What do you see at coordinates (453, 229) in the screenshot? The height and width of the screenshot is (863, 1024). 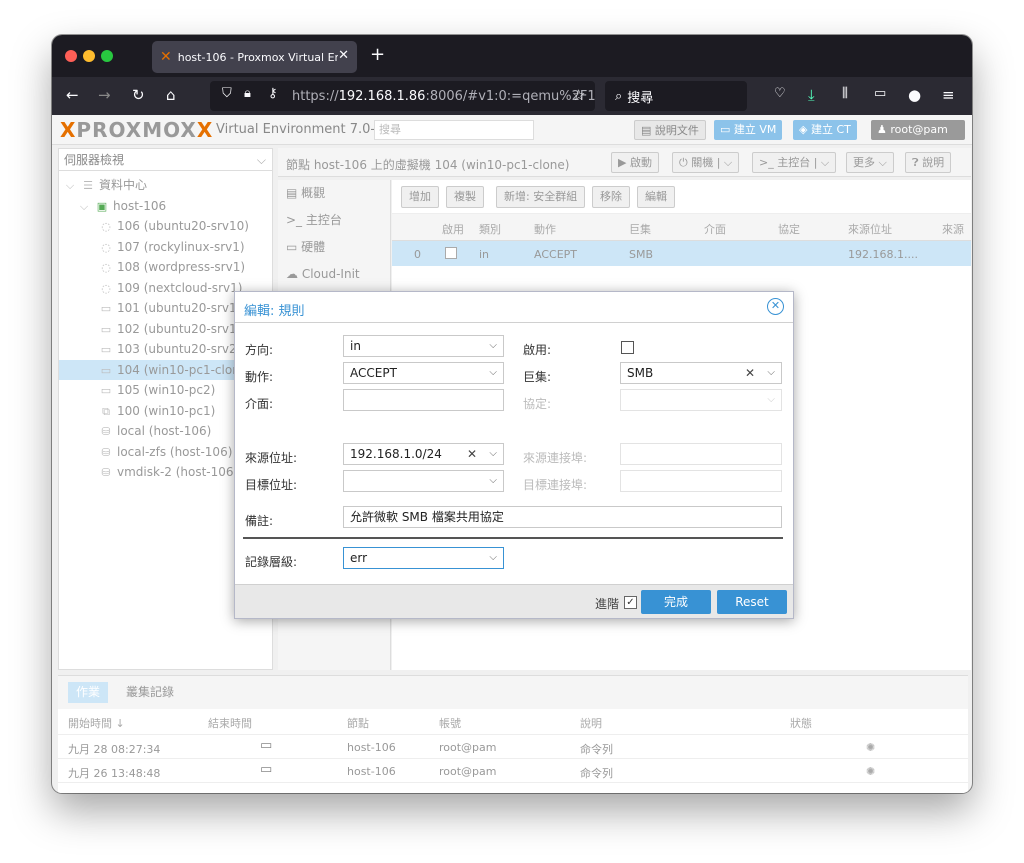 I see `column-header: 啟用` at bounding box center [453, 229].